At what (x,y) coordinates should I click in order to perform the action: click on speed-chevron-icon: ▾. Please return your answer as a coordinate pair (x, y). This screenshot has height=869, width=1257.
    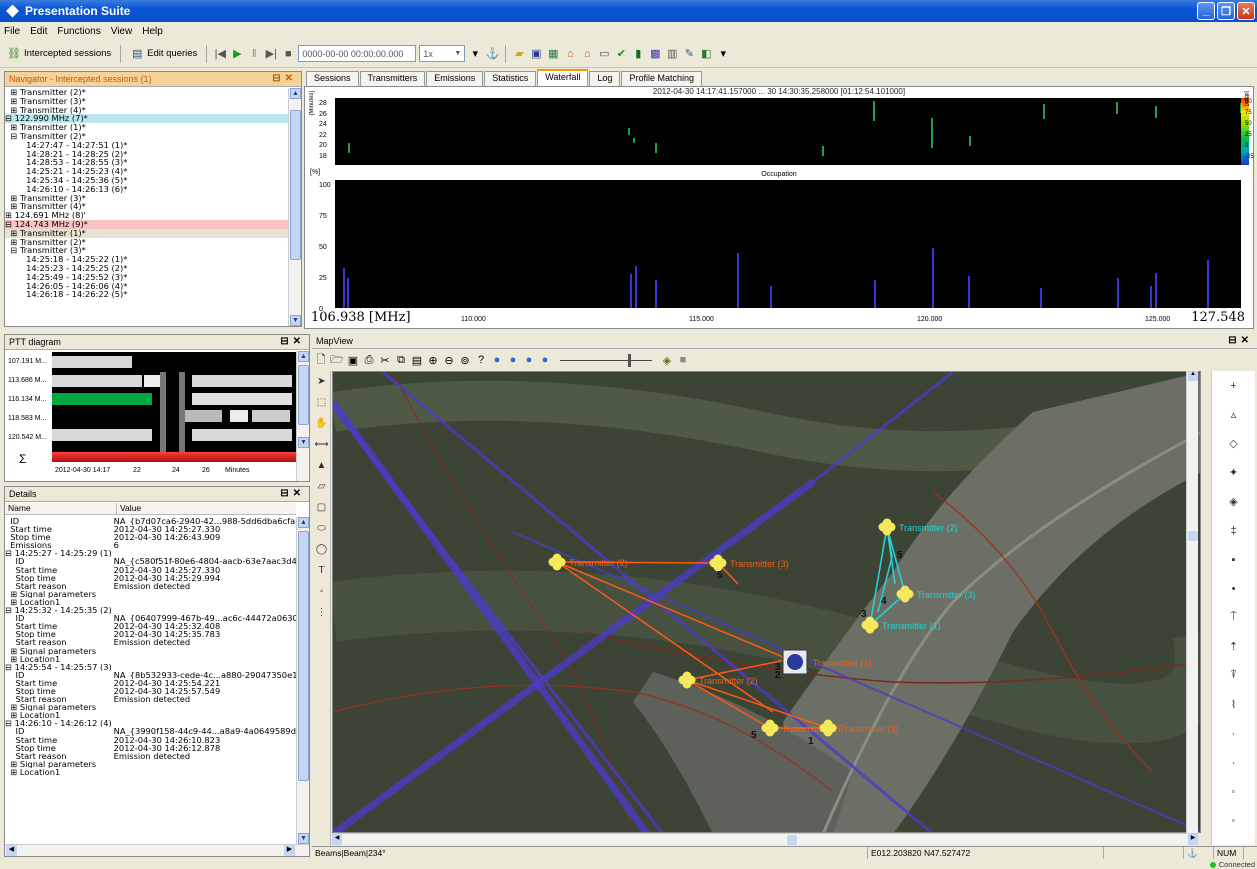
    Looking at the image, I should click on (475, 54).